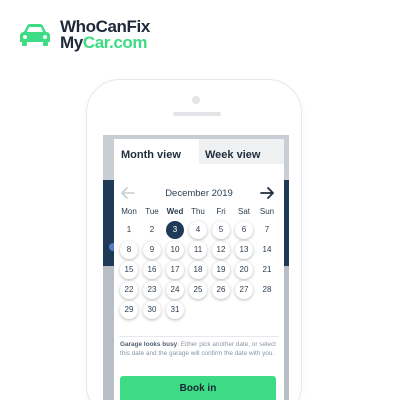 This screenshot has width=400, height=400. I want to click on calendar-day-19: 19, so click(221, 270).